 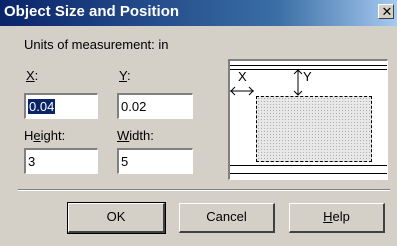 What do you see at coordinates (242, 76) in the screenshot?
I see `diagram-x-label: X` at bounding box center [242, 76].